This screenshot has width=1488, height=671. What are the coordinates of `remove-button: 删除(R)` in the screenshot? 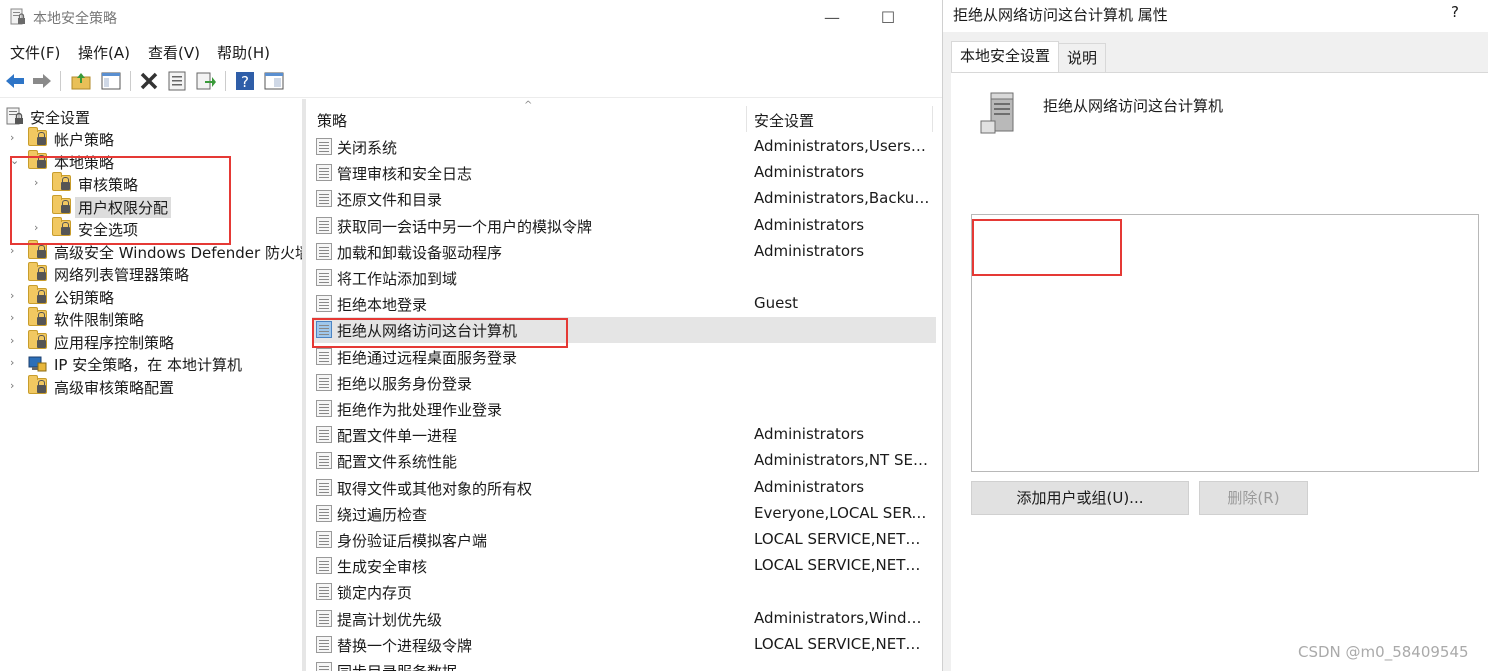 It's located at (1253, 498).